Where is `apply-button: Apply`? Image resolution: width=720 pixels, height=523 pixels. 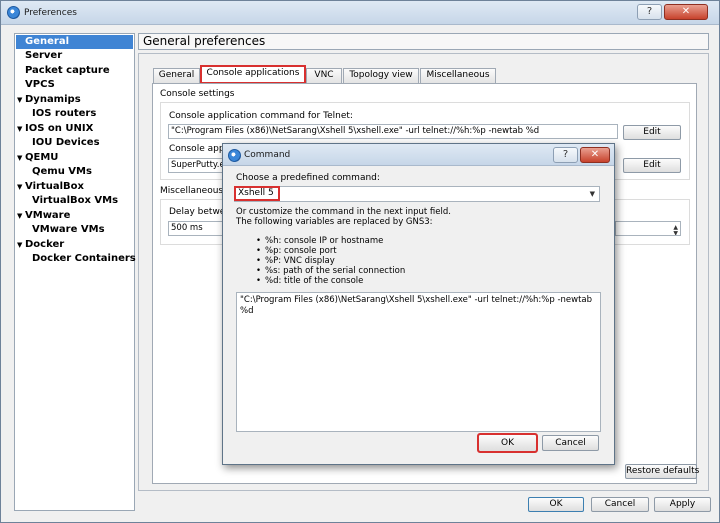
apply-button: Apply is located at coordinates (682, 504).